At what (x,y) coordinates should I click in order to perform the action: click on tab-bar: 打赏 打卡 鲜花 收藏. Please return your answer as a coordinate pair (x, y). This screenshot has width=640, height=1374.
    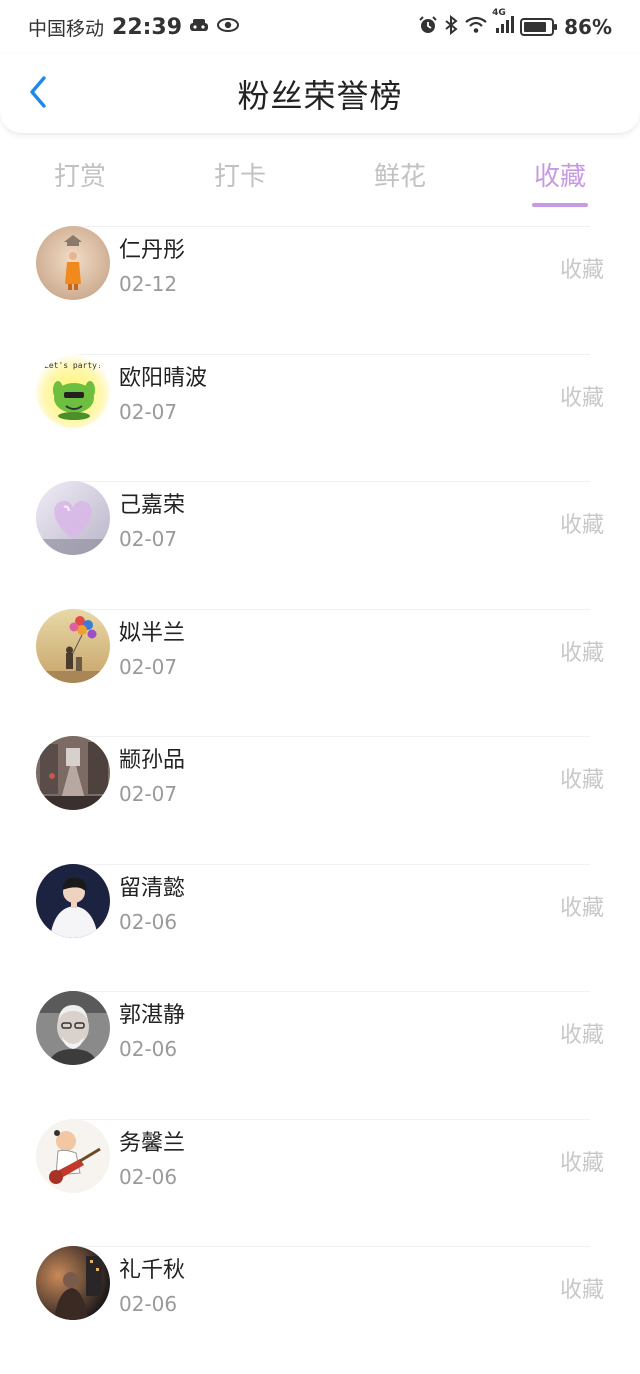
    Looking at the image, I should click on (320, 174).